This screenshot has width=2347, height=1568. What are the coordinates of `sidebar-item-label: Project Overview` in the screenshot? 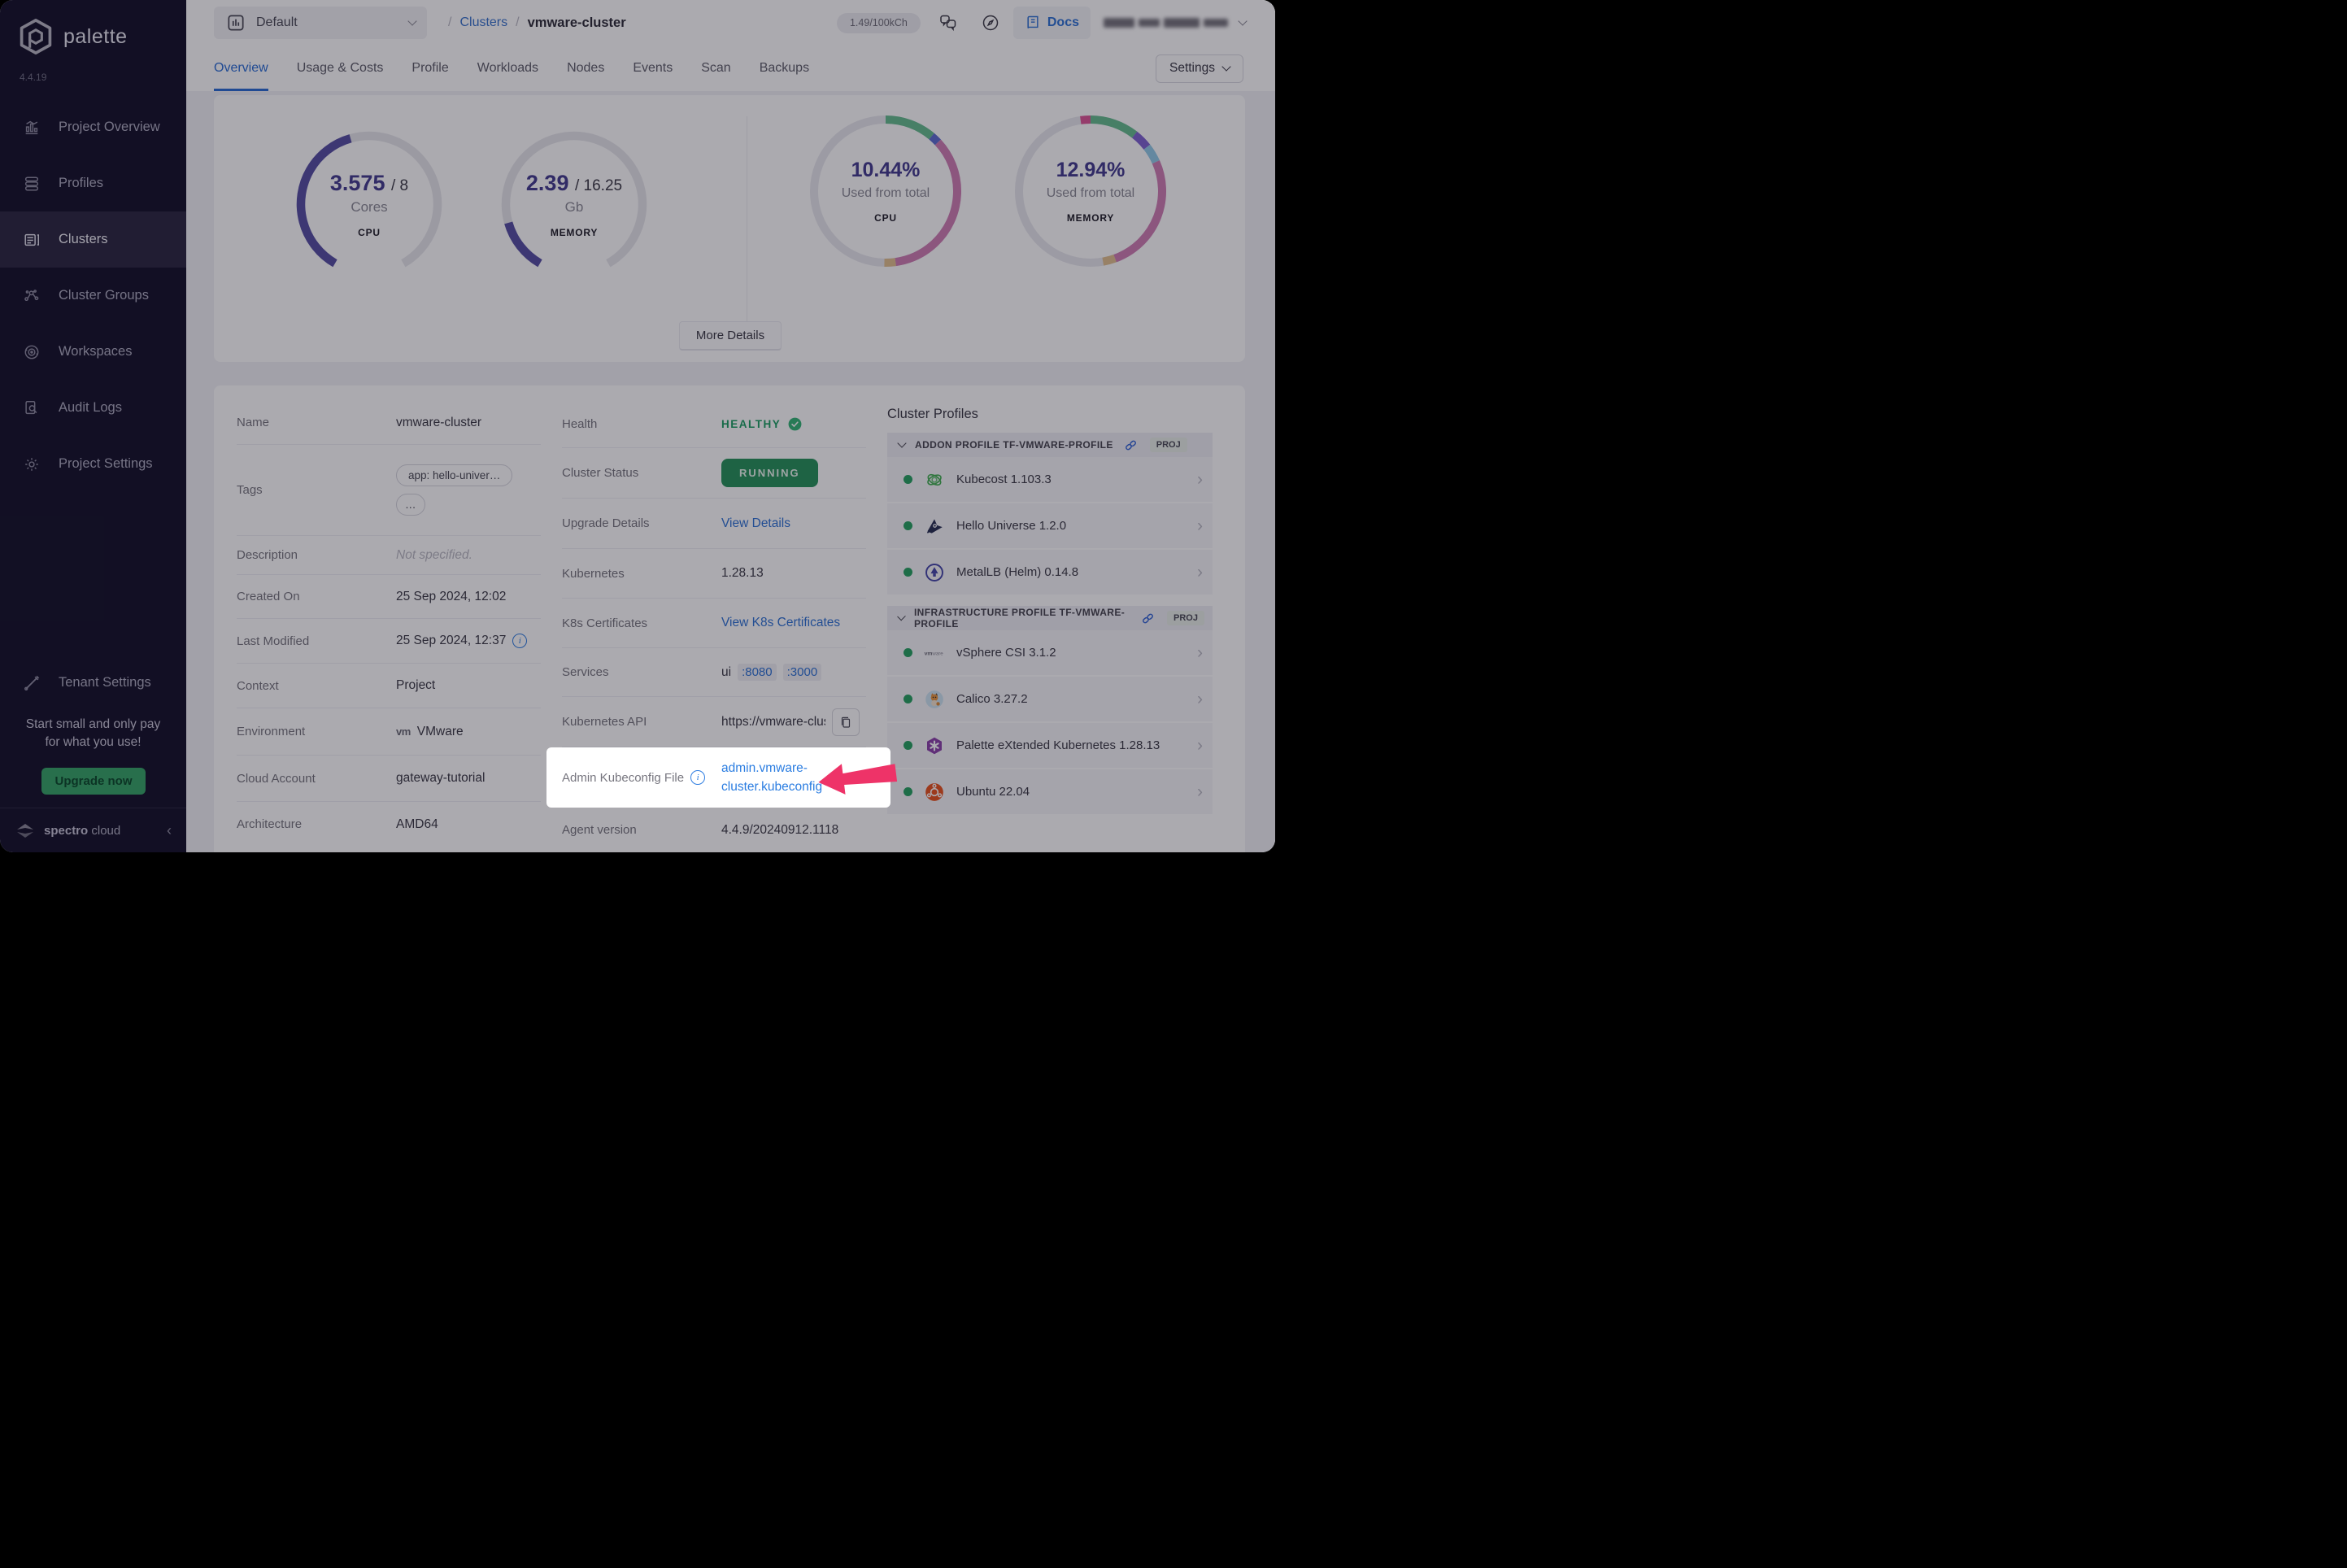 It's located at (110, 127).